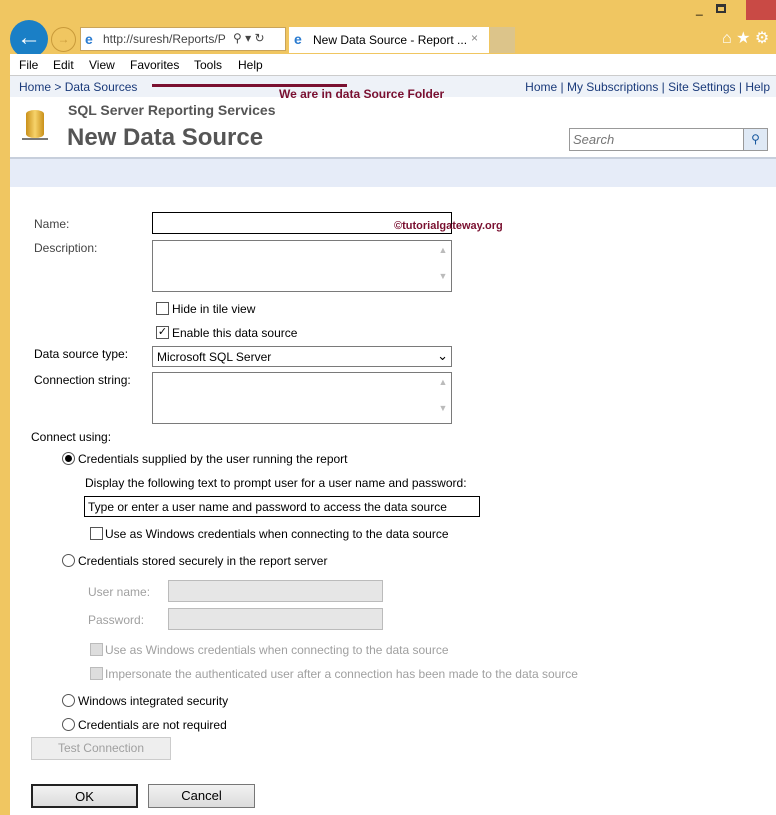  Describe the element at coordinates (68, 724) in the screenshot. I see `radio-opt4` at that location.